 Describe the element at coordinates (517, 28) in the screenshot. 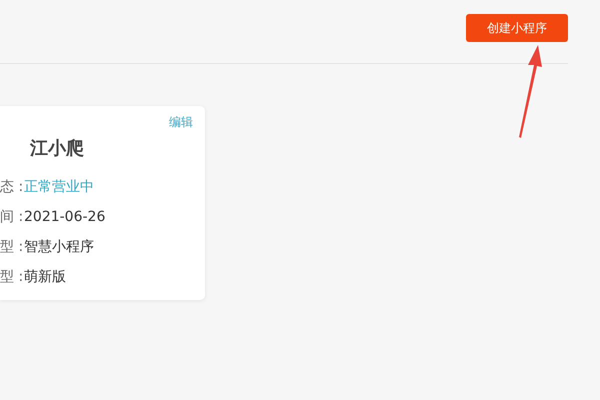

I see `create-button: 创建小程序` at that location.